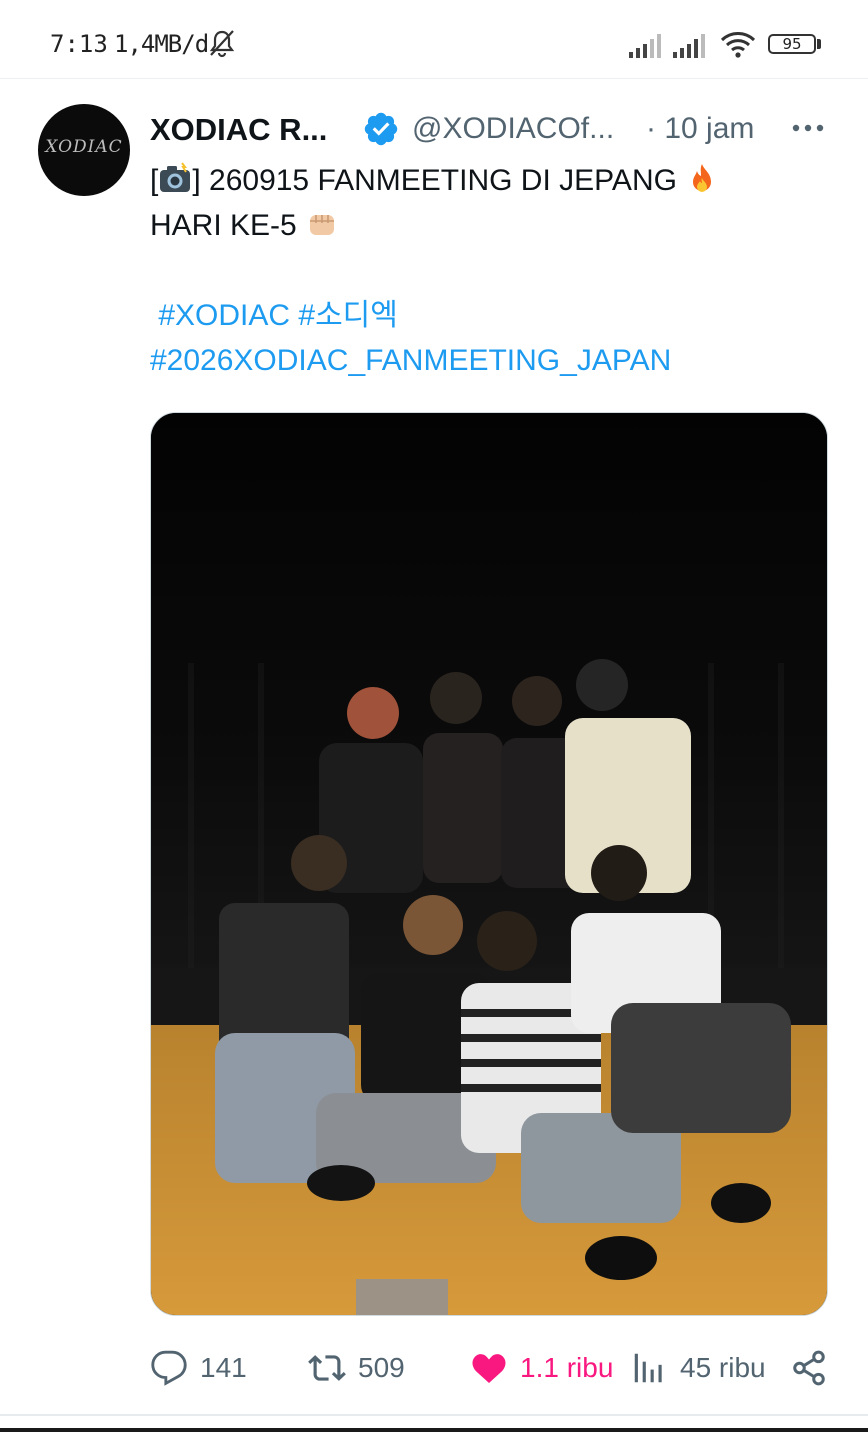  Describe the element at coordinates (161, 44) in the screenshot. I see `status-data-speed: 1,4MB/d` at that location.